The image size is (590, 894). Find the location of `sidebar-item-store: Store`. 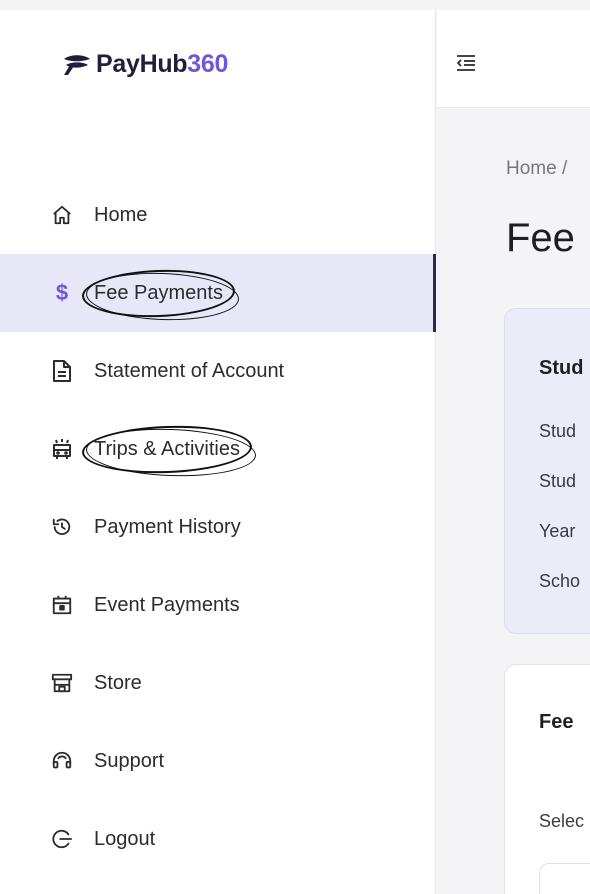

sidebar-item-store: Store is located at coordinates (218, 683).